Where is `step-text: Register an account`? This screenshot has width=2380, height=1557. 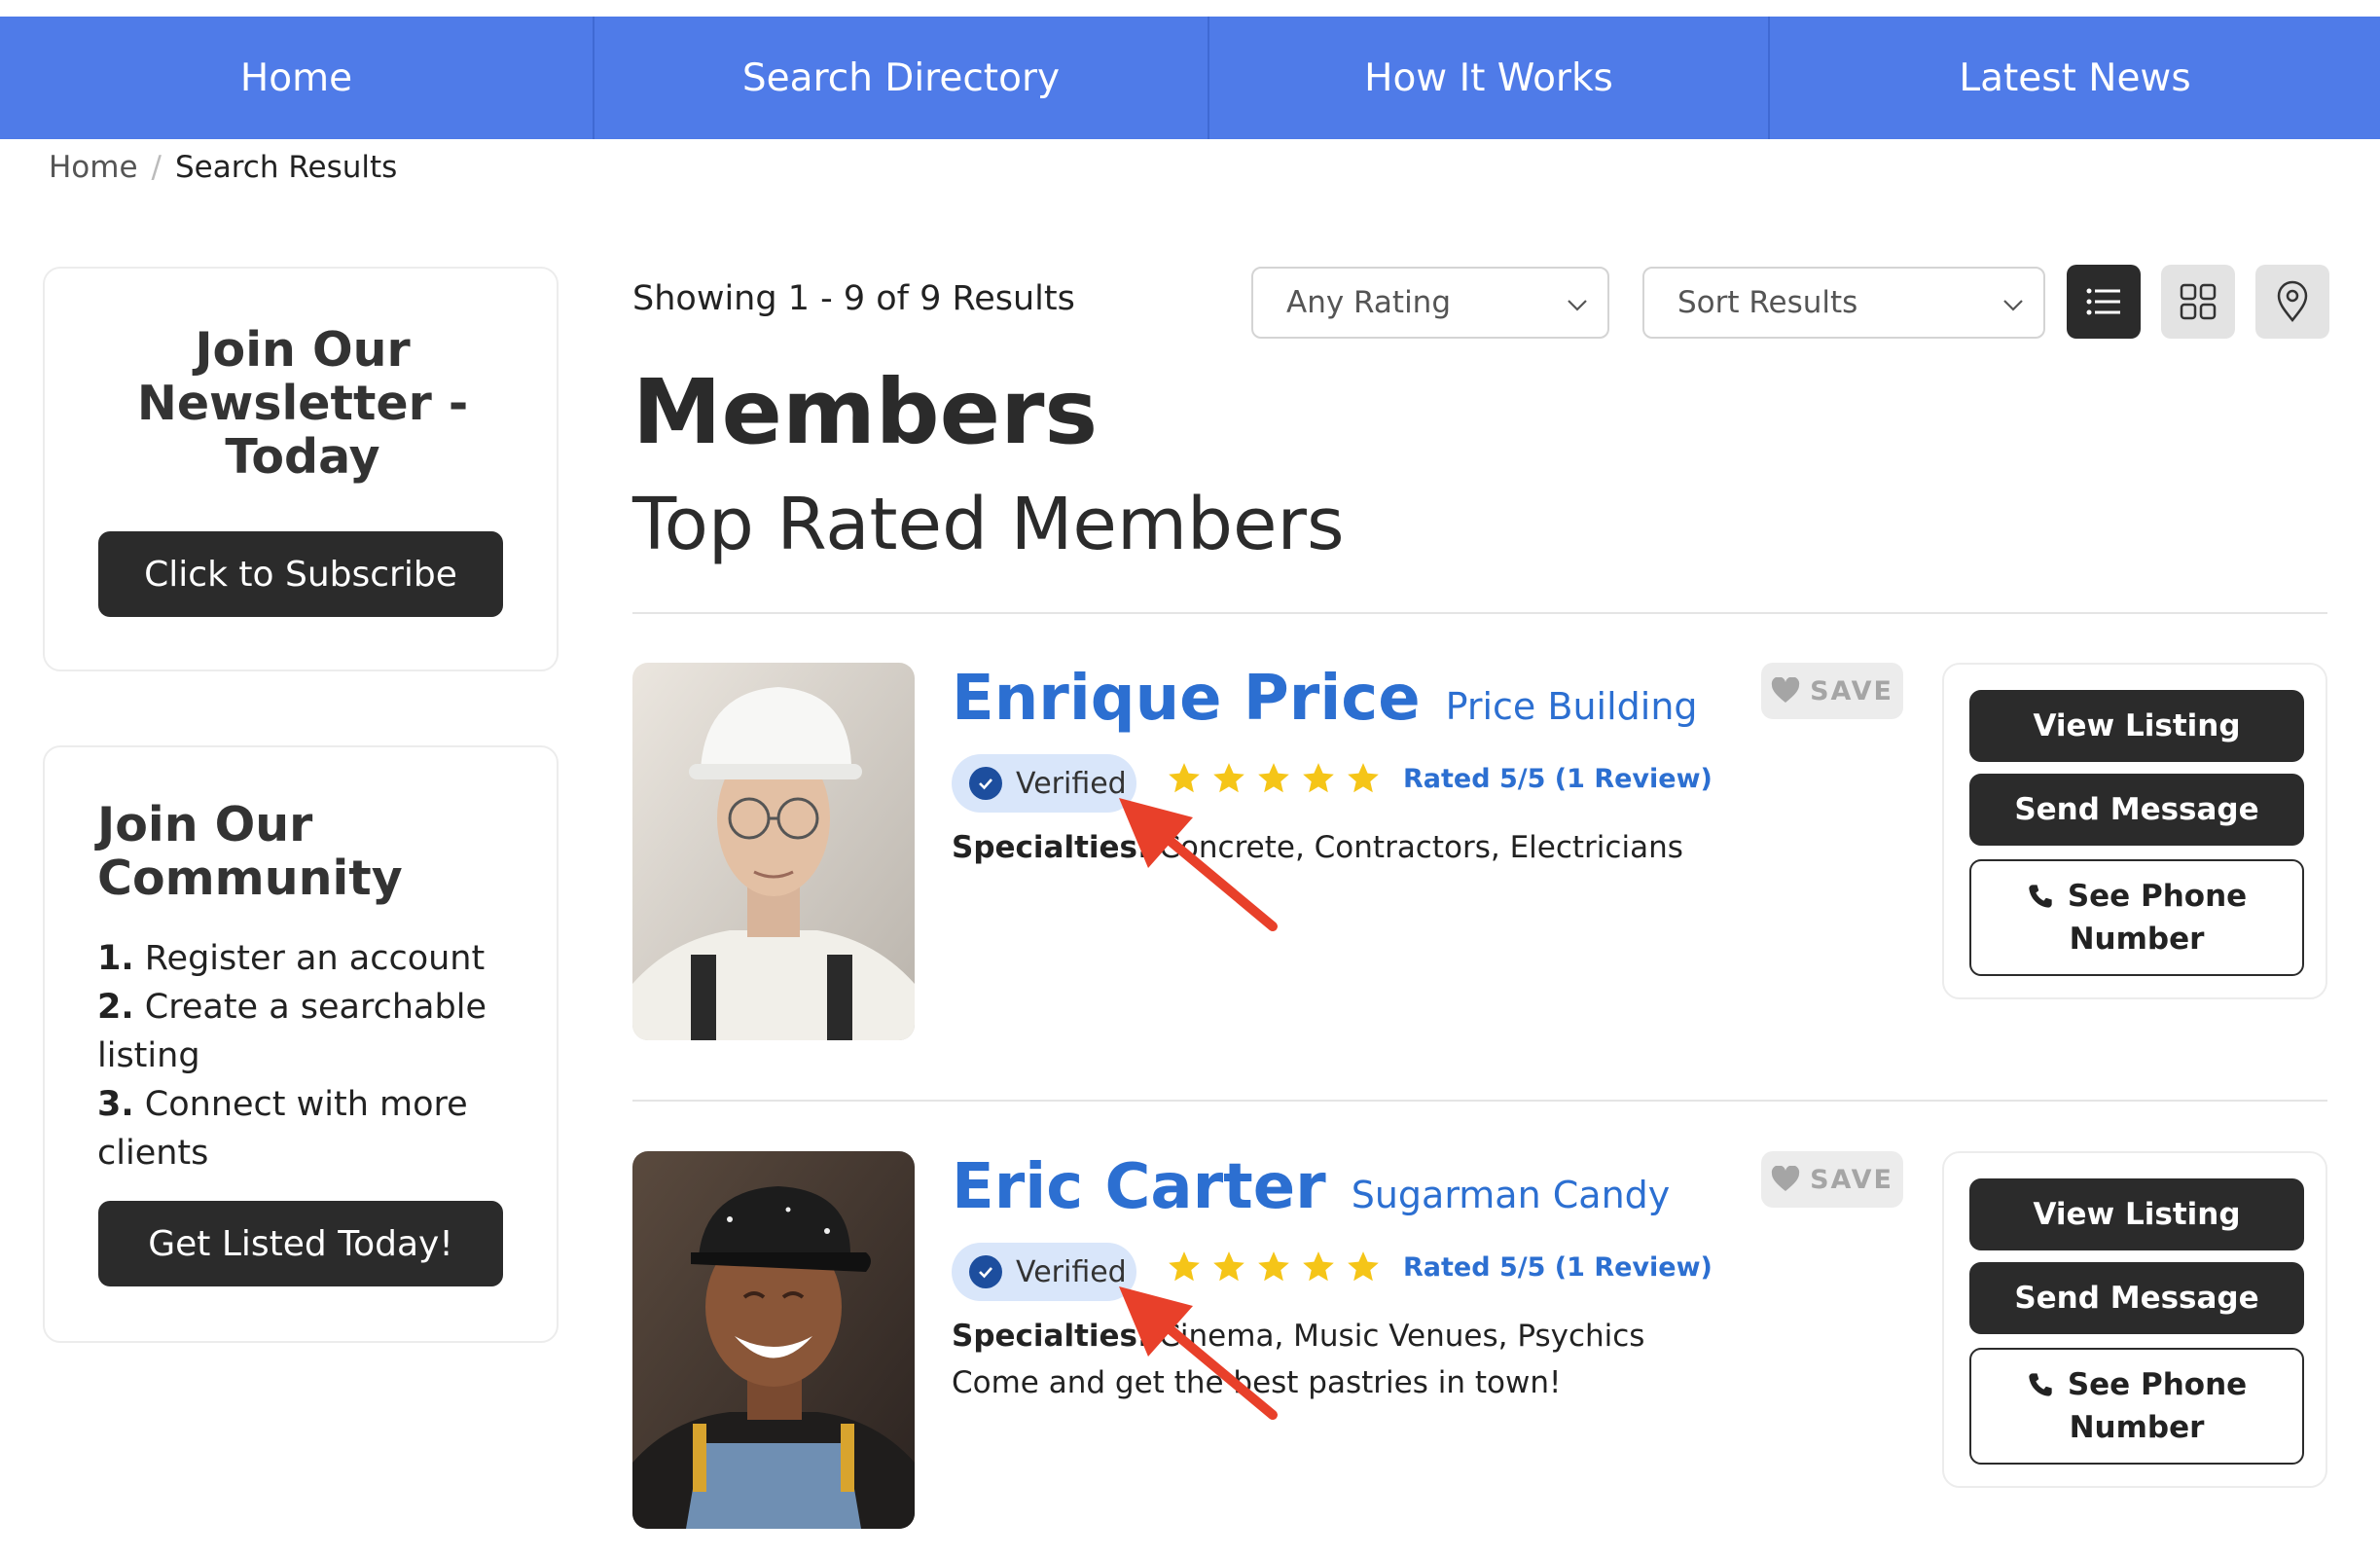 step-text: Register an account is located at coordinates (315, 959).